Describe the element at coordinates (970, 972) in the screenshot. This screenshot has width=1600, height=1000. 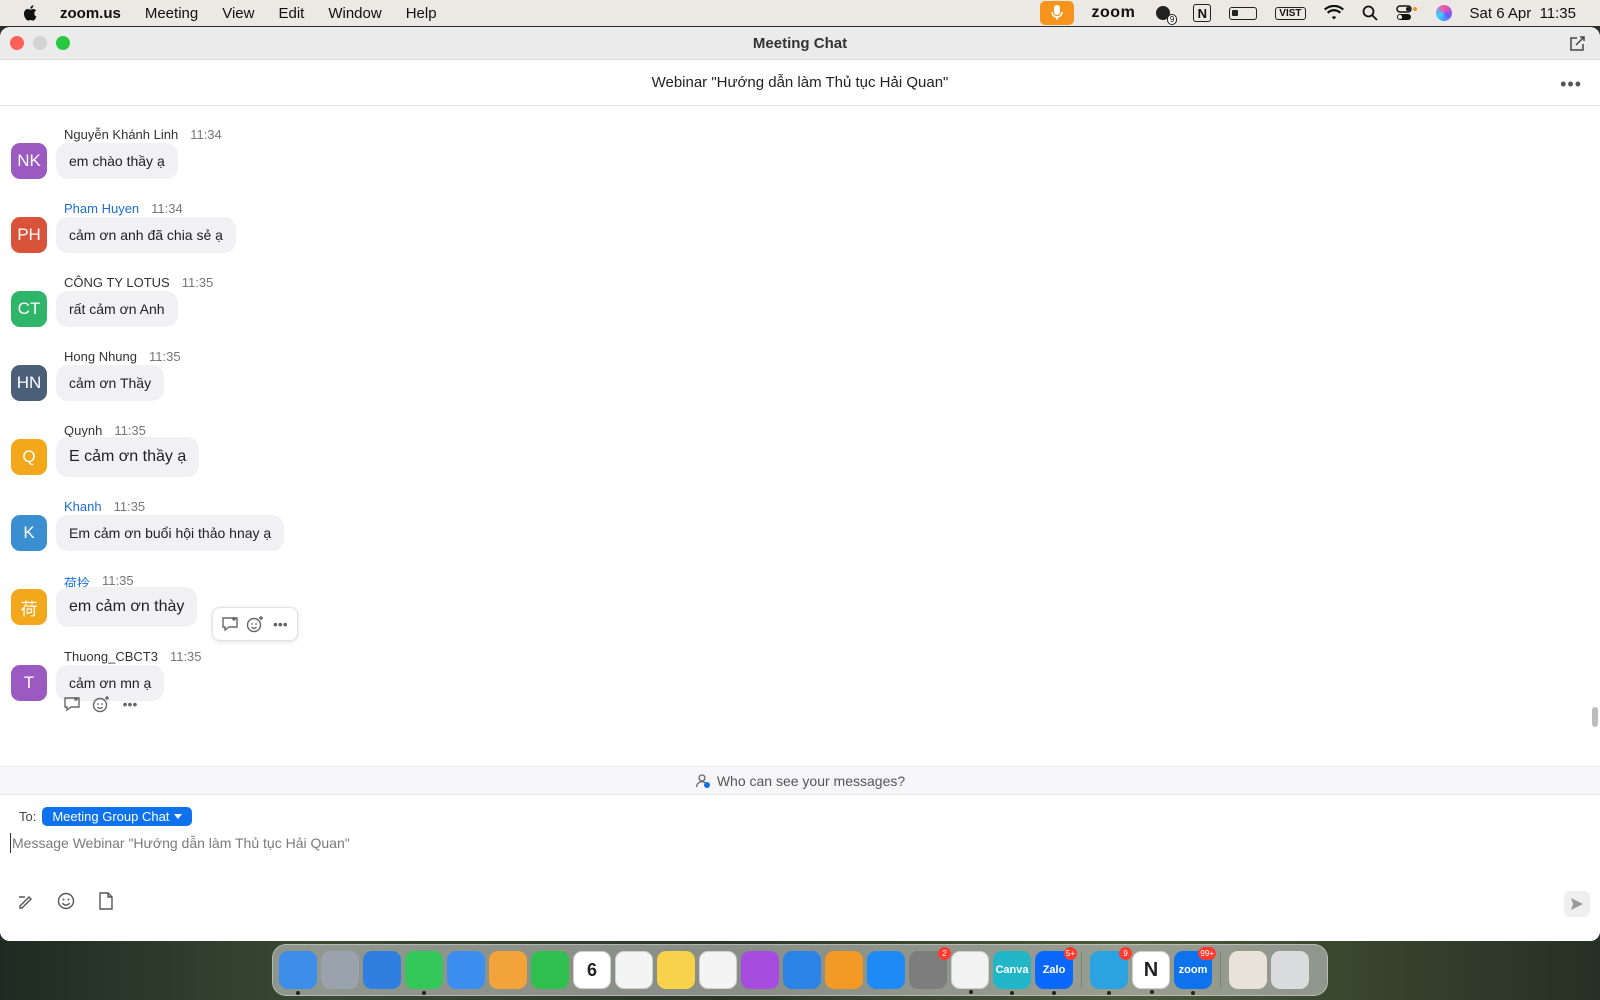
I see `dock-zalo-chrome-icon` at that location.